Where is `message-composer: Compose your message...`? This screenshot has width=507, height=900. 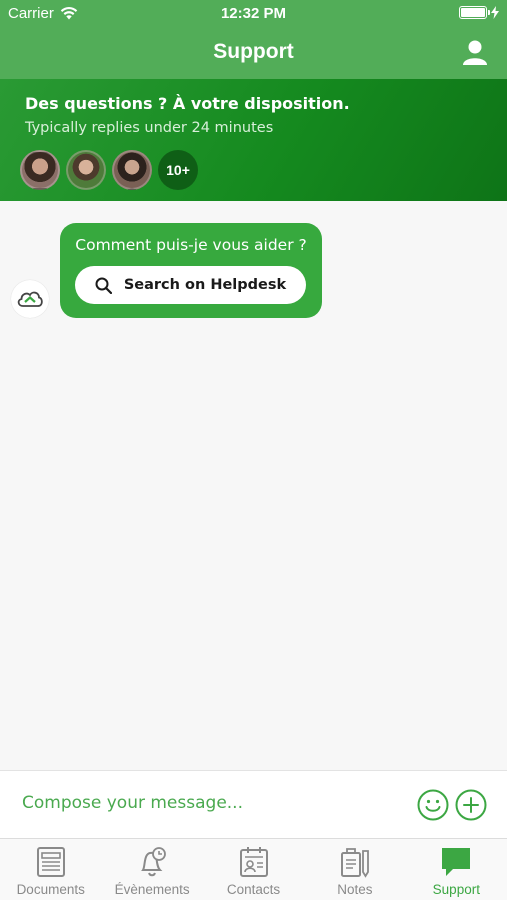
message-composer: Compose your message... is located at coordinates (253, 804).